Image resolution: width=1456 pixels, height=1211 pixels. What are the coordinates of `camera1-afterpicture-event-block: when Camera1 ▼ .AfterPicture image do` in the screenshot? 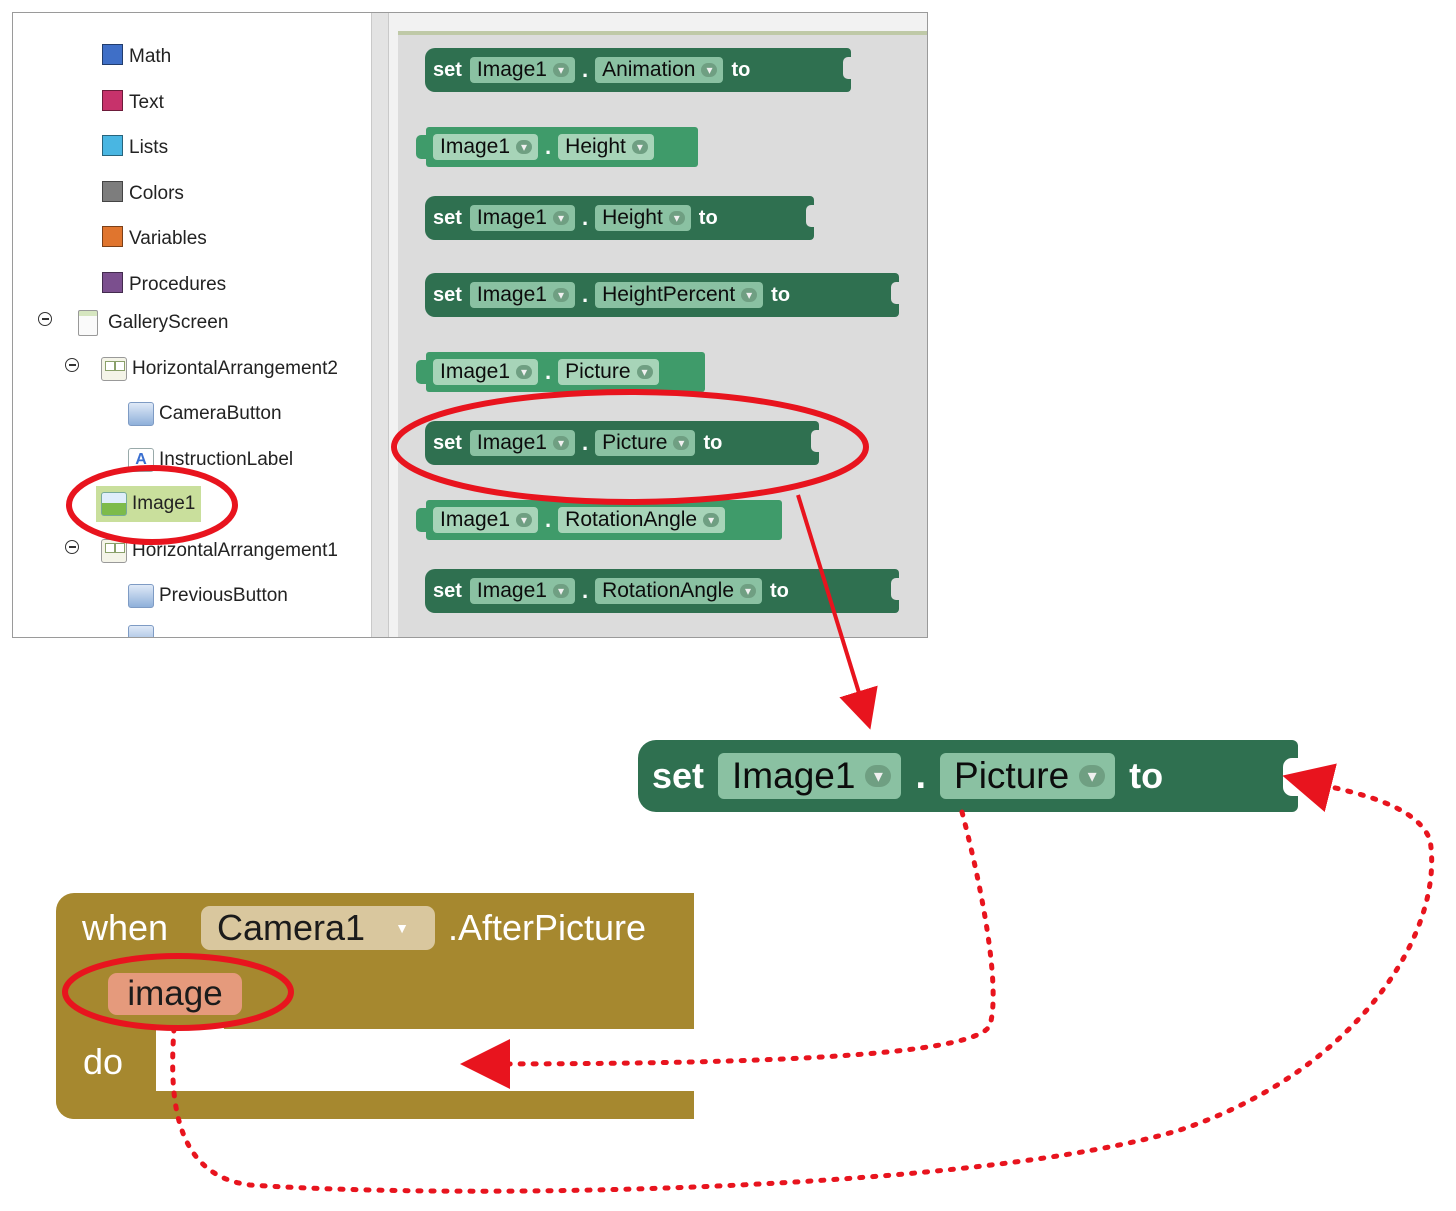 It's located at (375, 1006).